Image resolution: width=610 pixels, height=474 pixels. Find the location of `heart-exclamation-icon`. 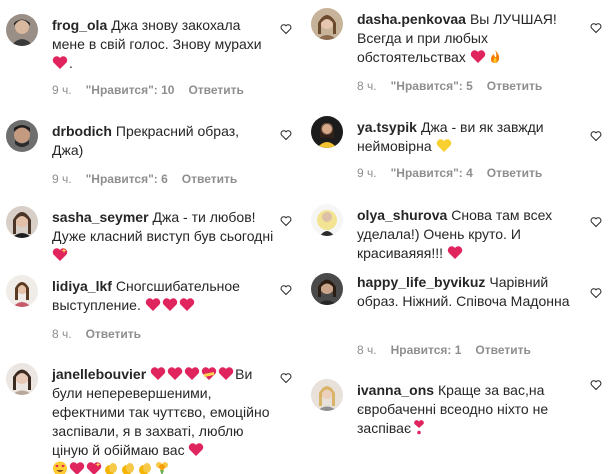

heart-exclamation-icon is located at coordinates (419, 427).